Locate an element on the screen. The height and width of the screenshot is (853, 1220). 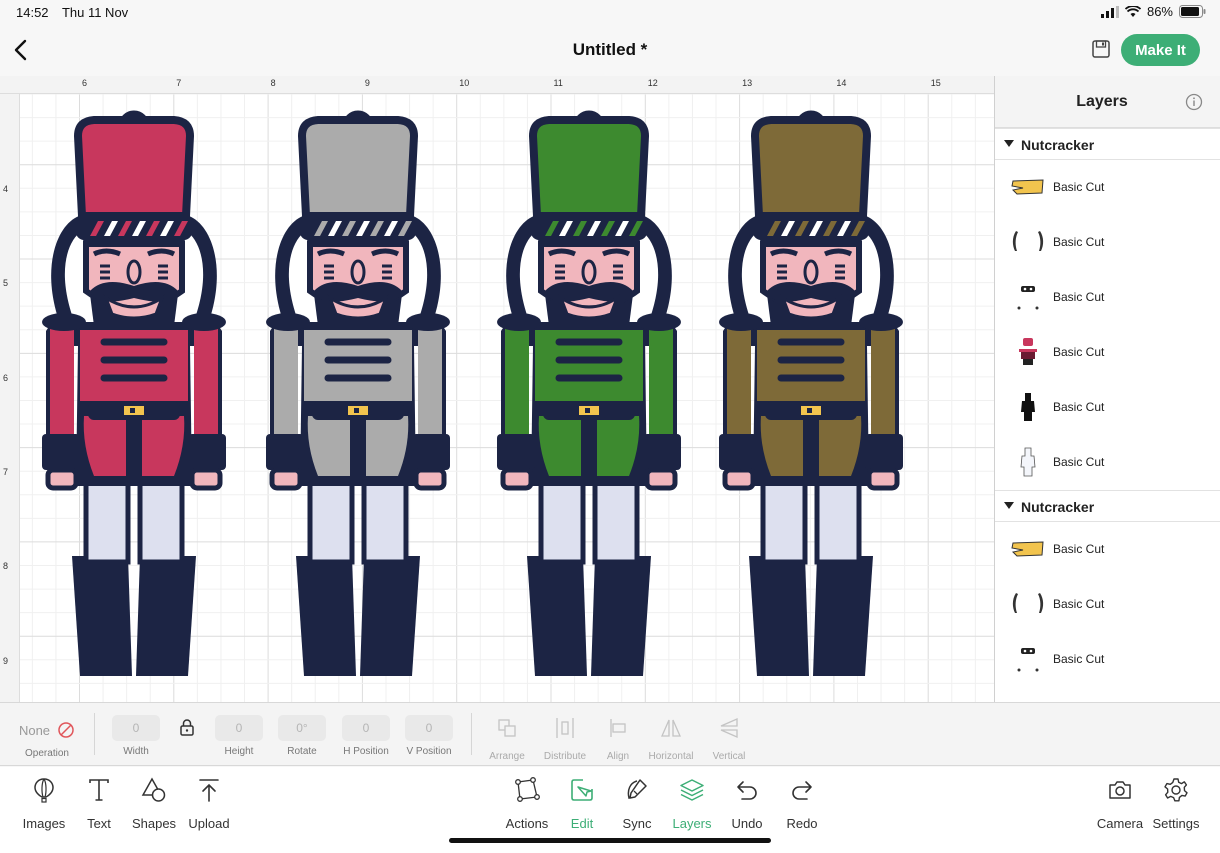
rotate-input: 0° is located at coordinates (302, 728).